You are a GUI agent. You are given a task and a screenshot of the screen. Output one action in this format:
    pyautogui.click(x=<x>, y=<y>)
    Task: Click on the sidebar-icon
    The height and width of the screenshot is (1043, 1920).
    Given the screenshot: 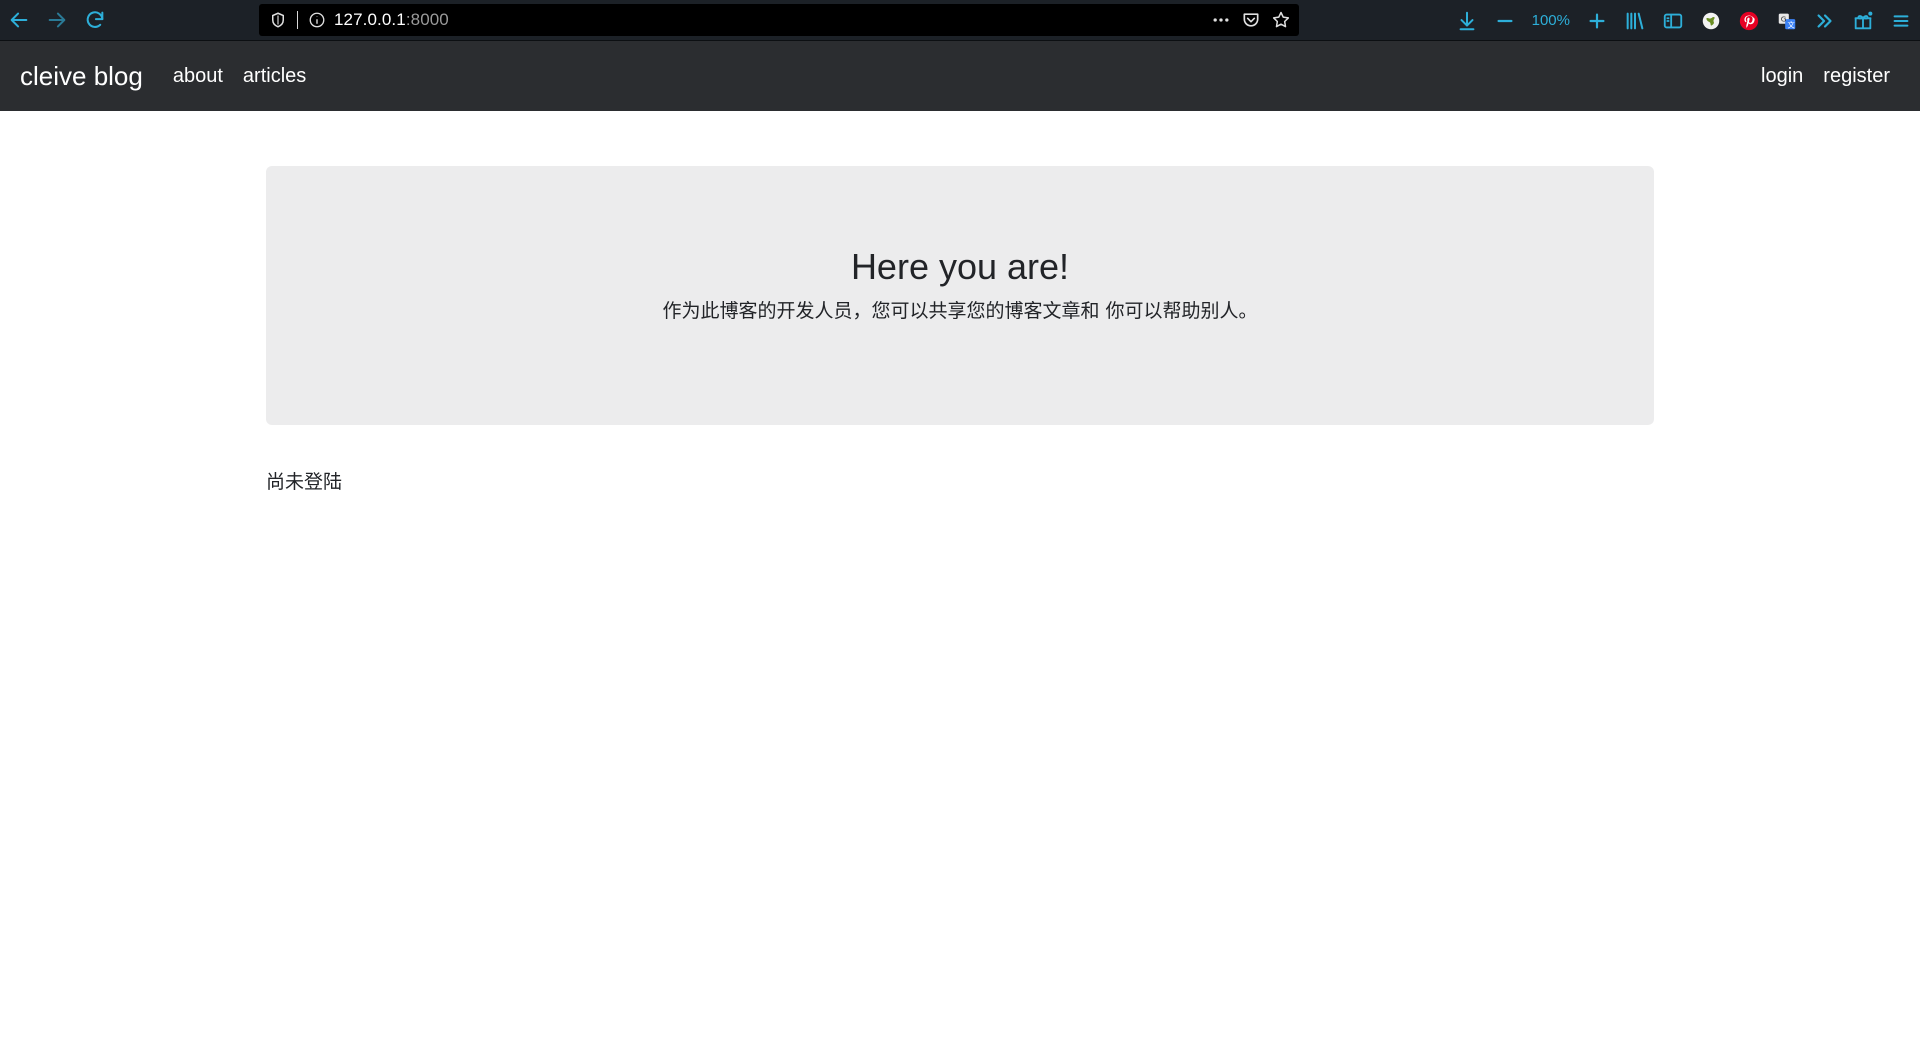 What is the action you would take?
    pyautogui.click(x=1673, y=20)
    